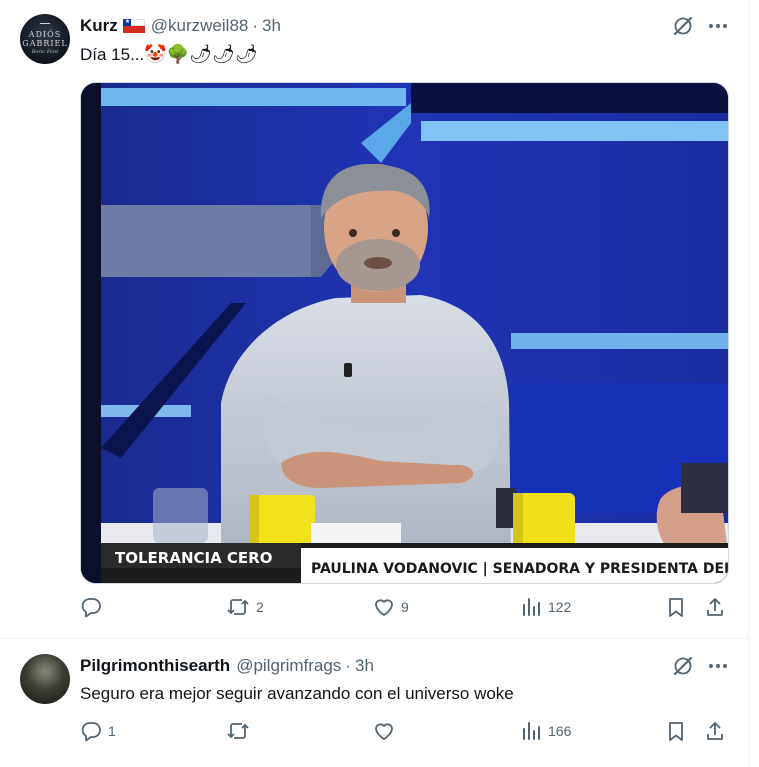 This screenshot has height=767, width=759. I want to click on crest-graphic, so click(45, 26).